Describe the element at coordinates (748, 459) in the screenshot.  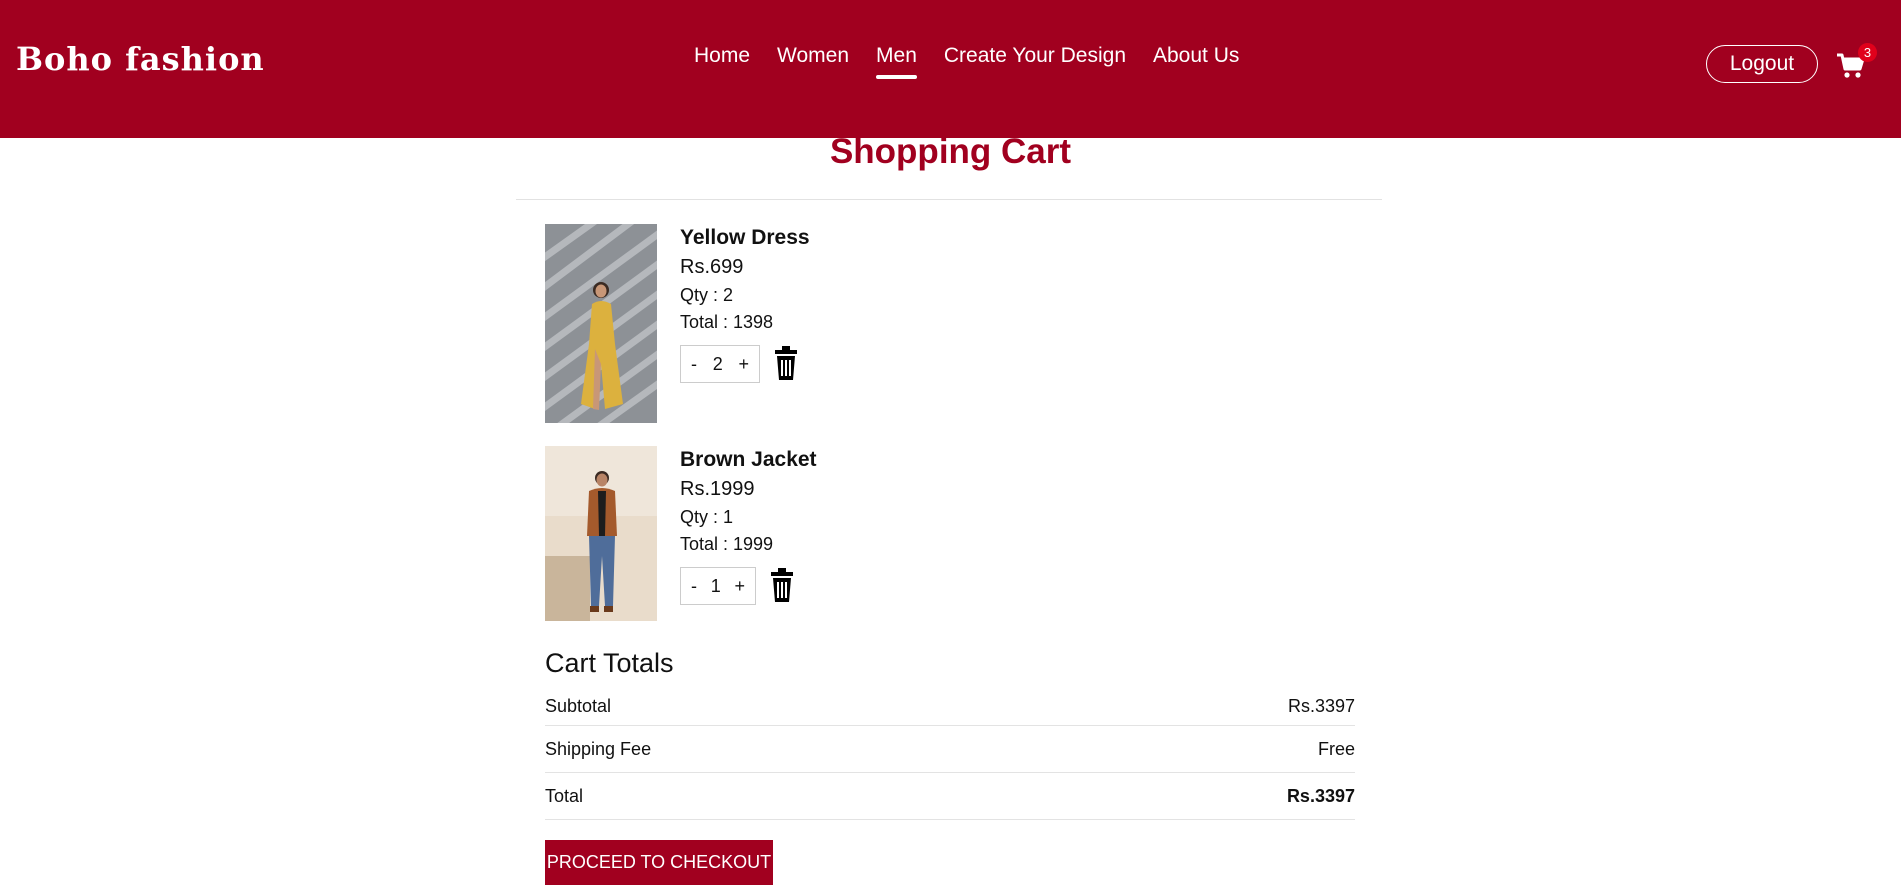
I see `item-name: Brown Jacket` at that location.